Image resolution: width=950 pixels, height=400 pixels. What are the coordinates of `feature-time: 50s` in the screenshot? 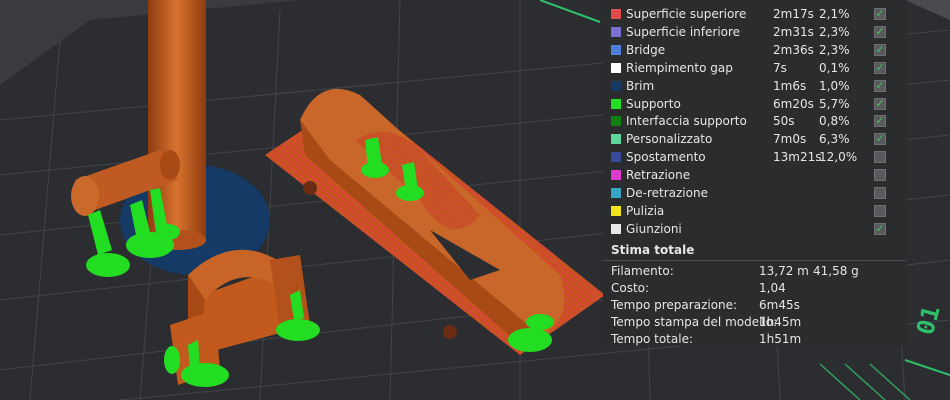 It's located at (784, 121).